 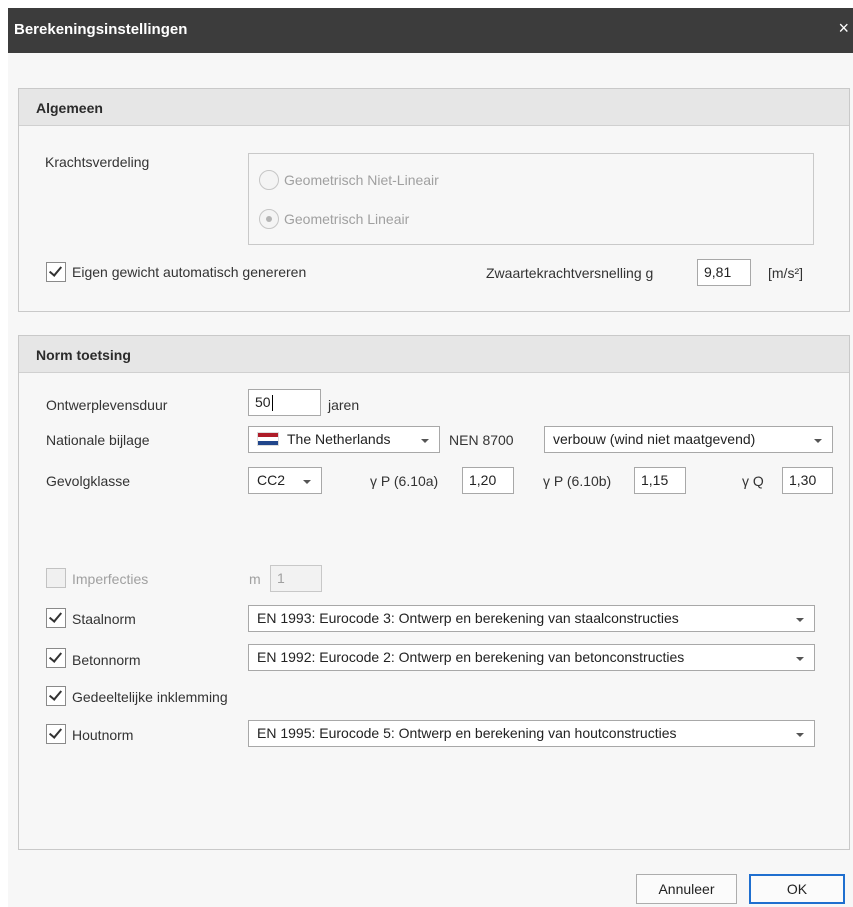 I want to click on gamma-q-label: γ Q, so click(x=753, y=481).